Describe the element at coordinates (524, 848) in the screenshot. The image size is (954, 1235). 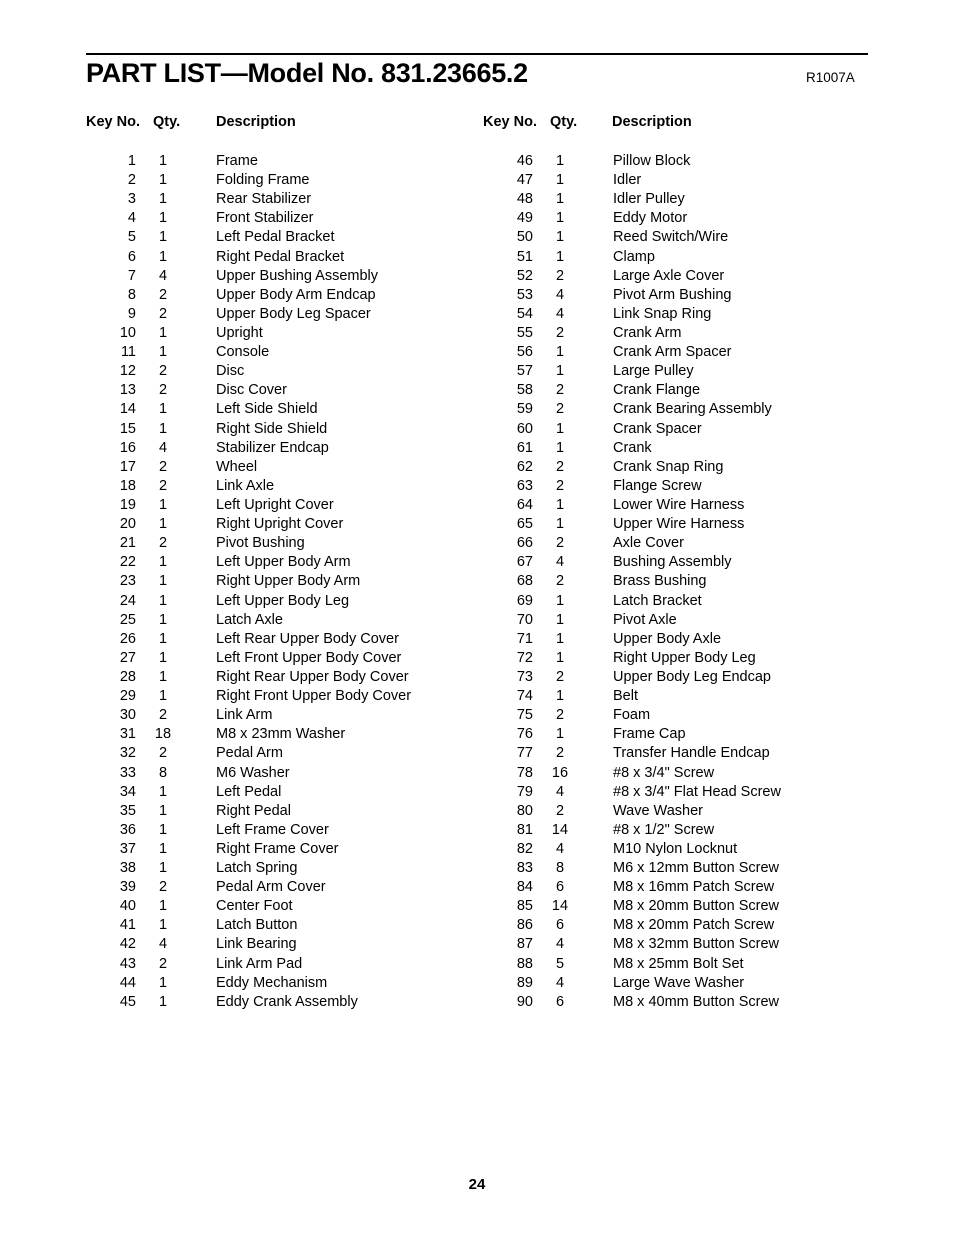
I see `part-key-number: 82` at that location.